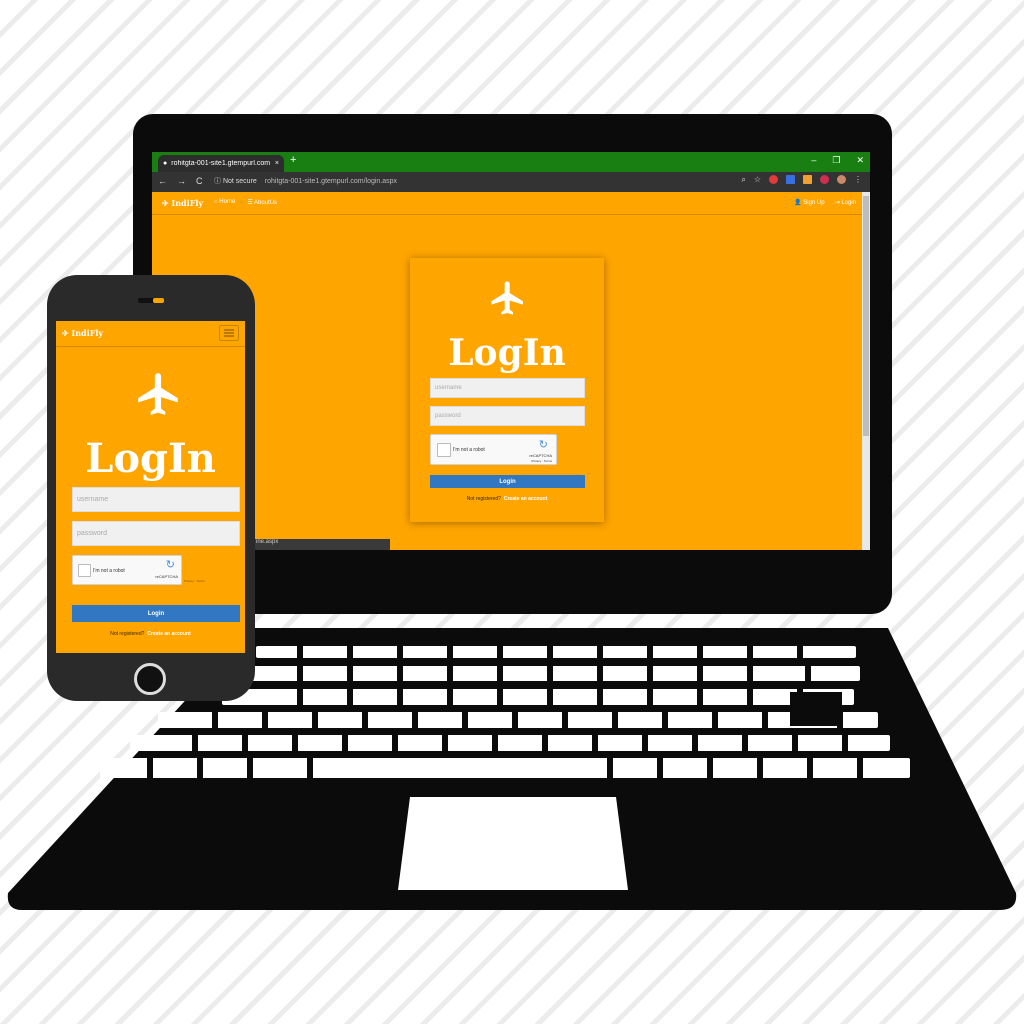 The image size is (1024, 1024). What do you see at coordinates (150, 334) in the screenshot?
I see `phone-navbar: ✈ IndiFly` at bounding box center [150, 334].